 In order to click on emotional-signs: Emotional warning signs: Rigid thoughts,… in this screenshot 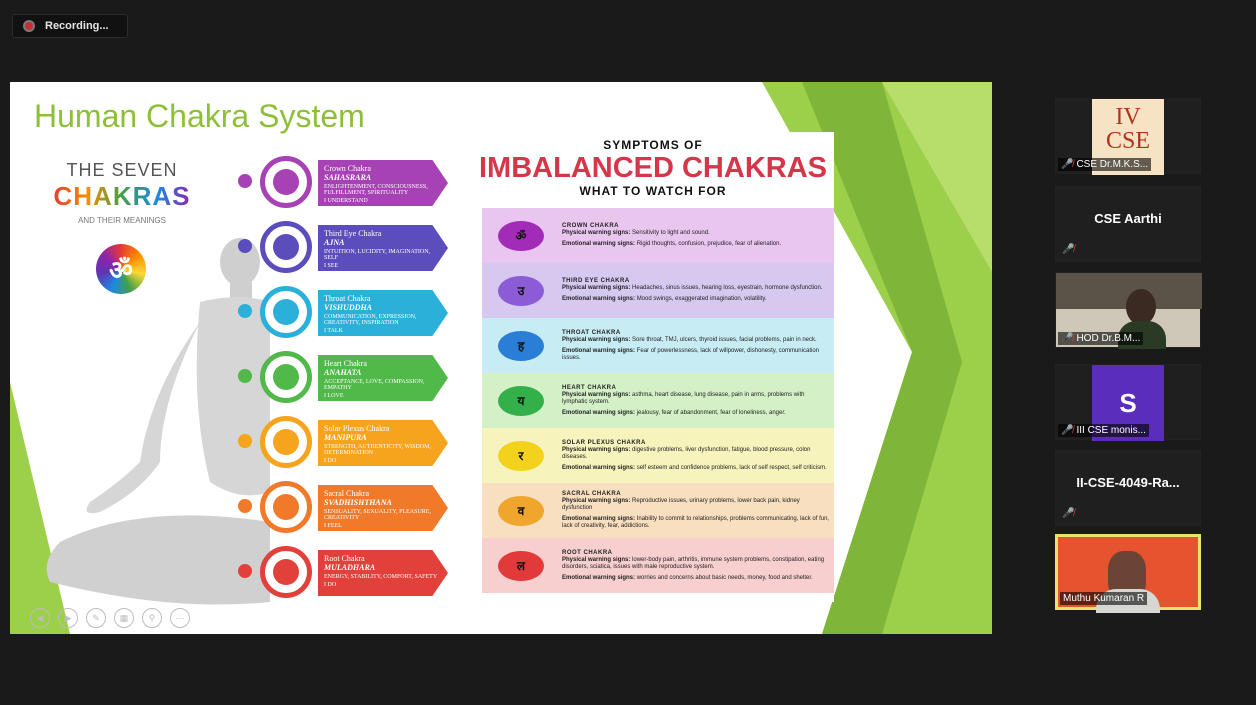, I will do `click(696, 244)`.